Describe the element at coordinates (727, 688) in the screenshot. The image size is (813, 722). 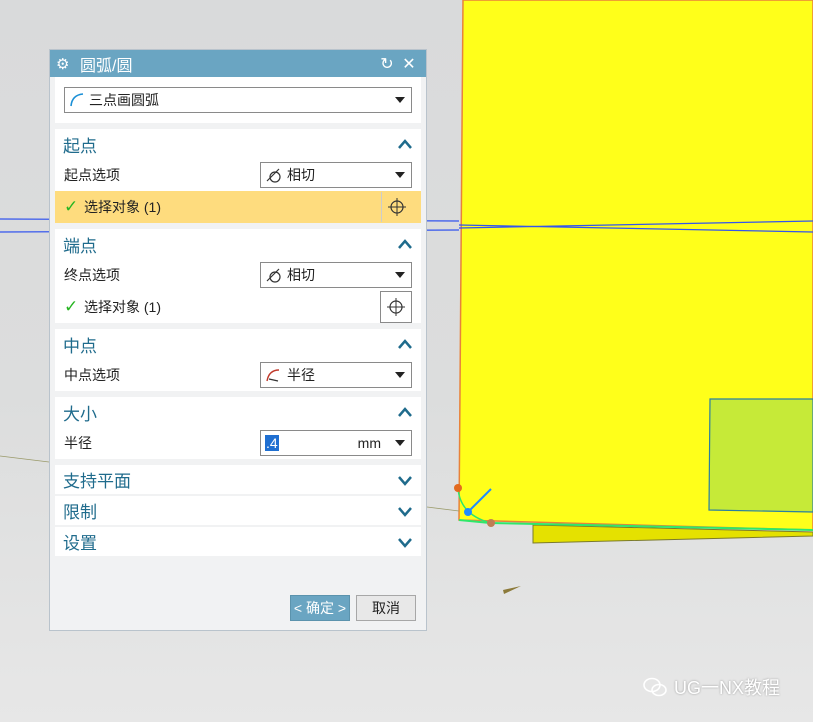
I see `watermark-text: UG一NX教程` at that location.